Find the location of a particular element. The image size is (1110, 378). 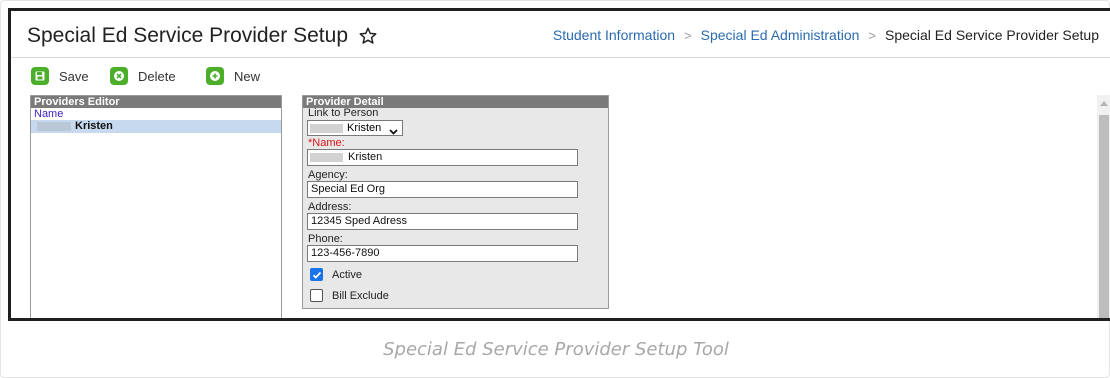

name-label: *Name: is located at coordinates (326, 143).